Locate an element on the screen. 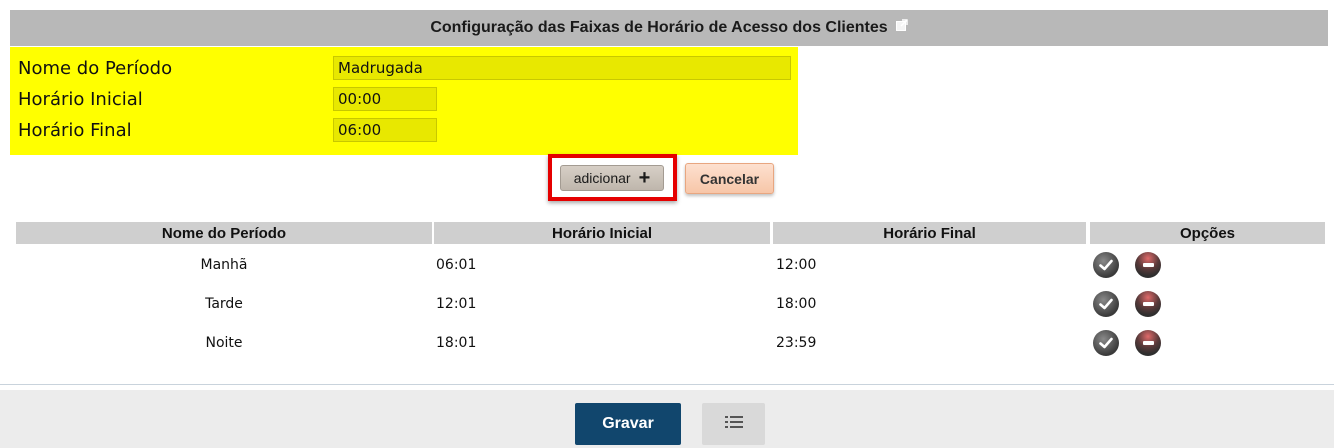  row-end: 23:59 is located at coordinates (796, 343).